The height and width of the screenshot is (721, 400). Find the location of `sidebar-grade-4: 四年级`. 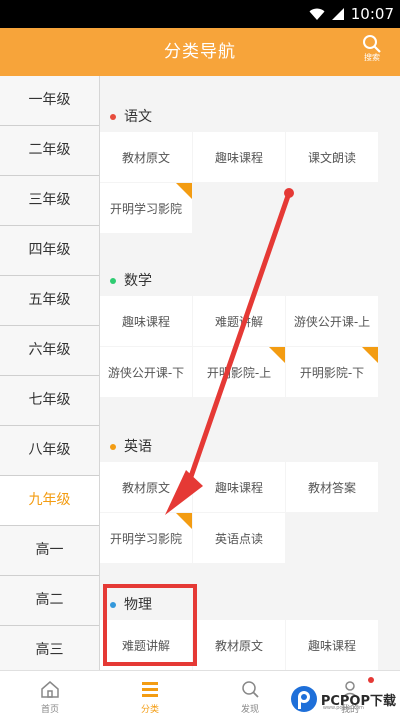

sidebar-grade-4: 四年级 is located at coordinates (49, 251).